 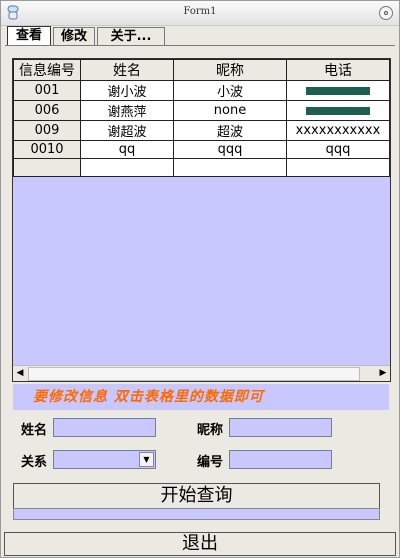 What do you see at coordinates (194, 374) in the screenshot?
I see `scroll-thumb` at bounding box center [194, 374].